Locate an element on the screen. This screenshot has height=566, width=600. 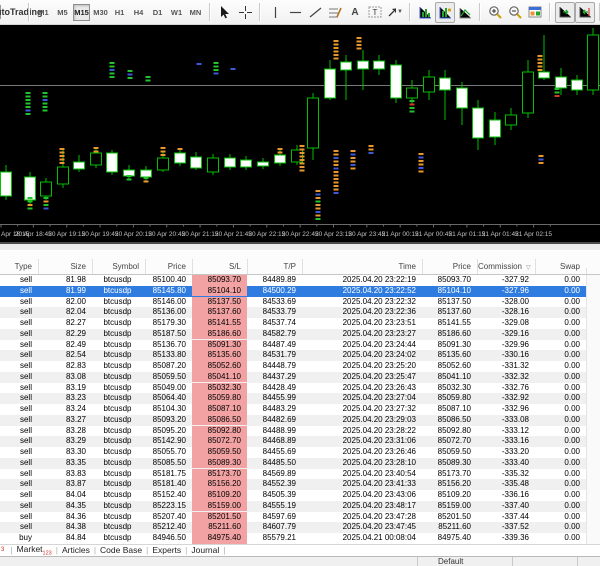
cell-sl: 84975.40 is located at coordinates (219, 538).